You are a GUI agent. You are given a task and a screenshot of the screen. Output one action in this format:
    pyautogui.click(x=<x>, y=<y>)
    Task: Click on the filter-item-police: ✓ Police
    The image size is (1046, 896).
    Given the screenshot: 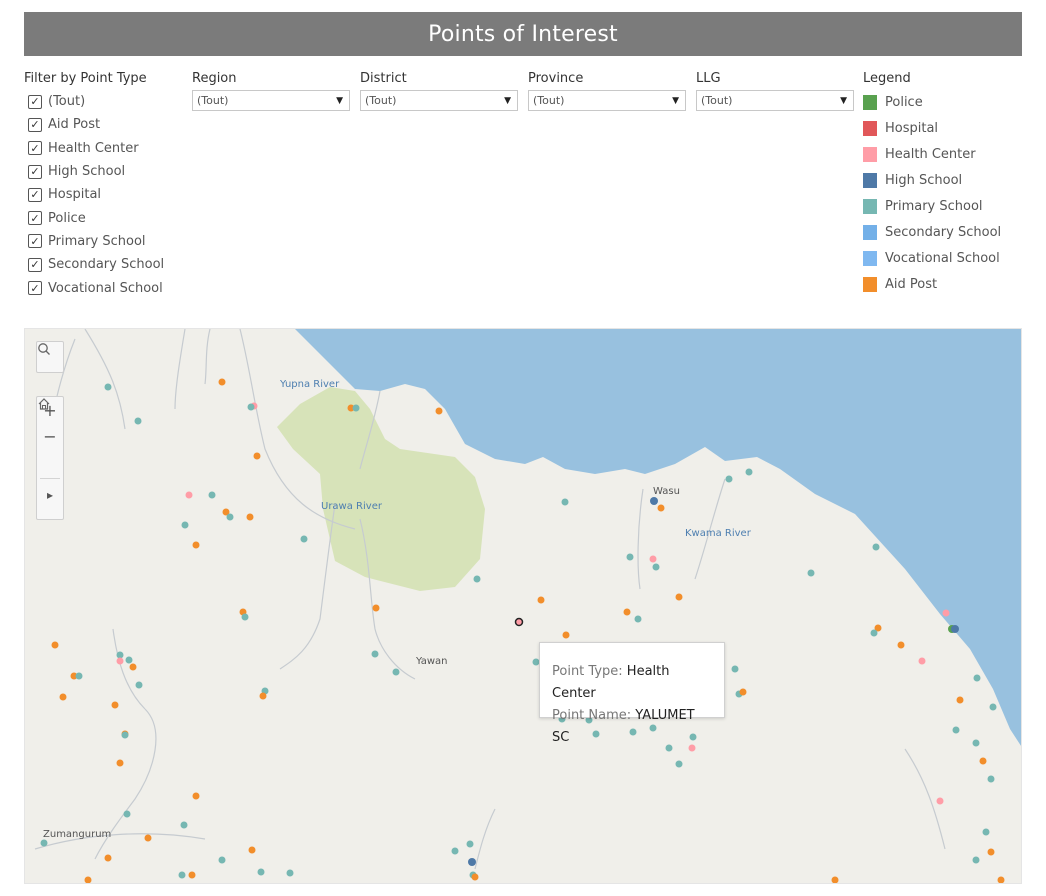 What is the action you would take?
    pyautogui.click(x=96, y=217)
    